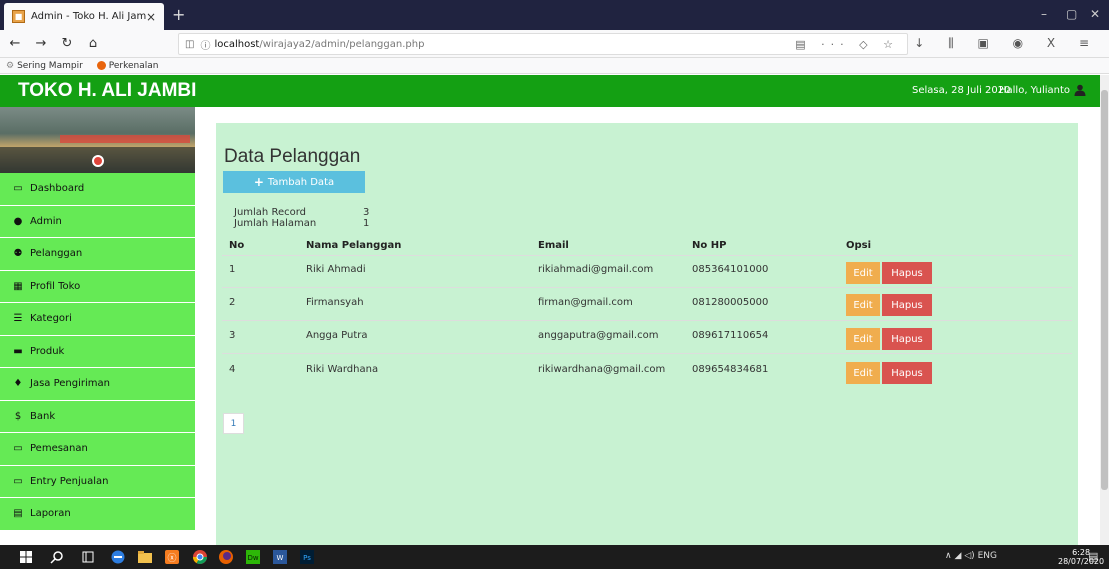 This screenshot has width=1109, height=569. Describe the element at coordinates (1095, 14) in the screenshot. I see `close-window-icon: ✕` at that location.